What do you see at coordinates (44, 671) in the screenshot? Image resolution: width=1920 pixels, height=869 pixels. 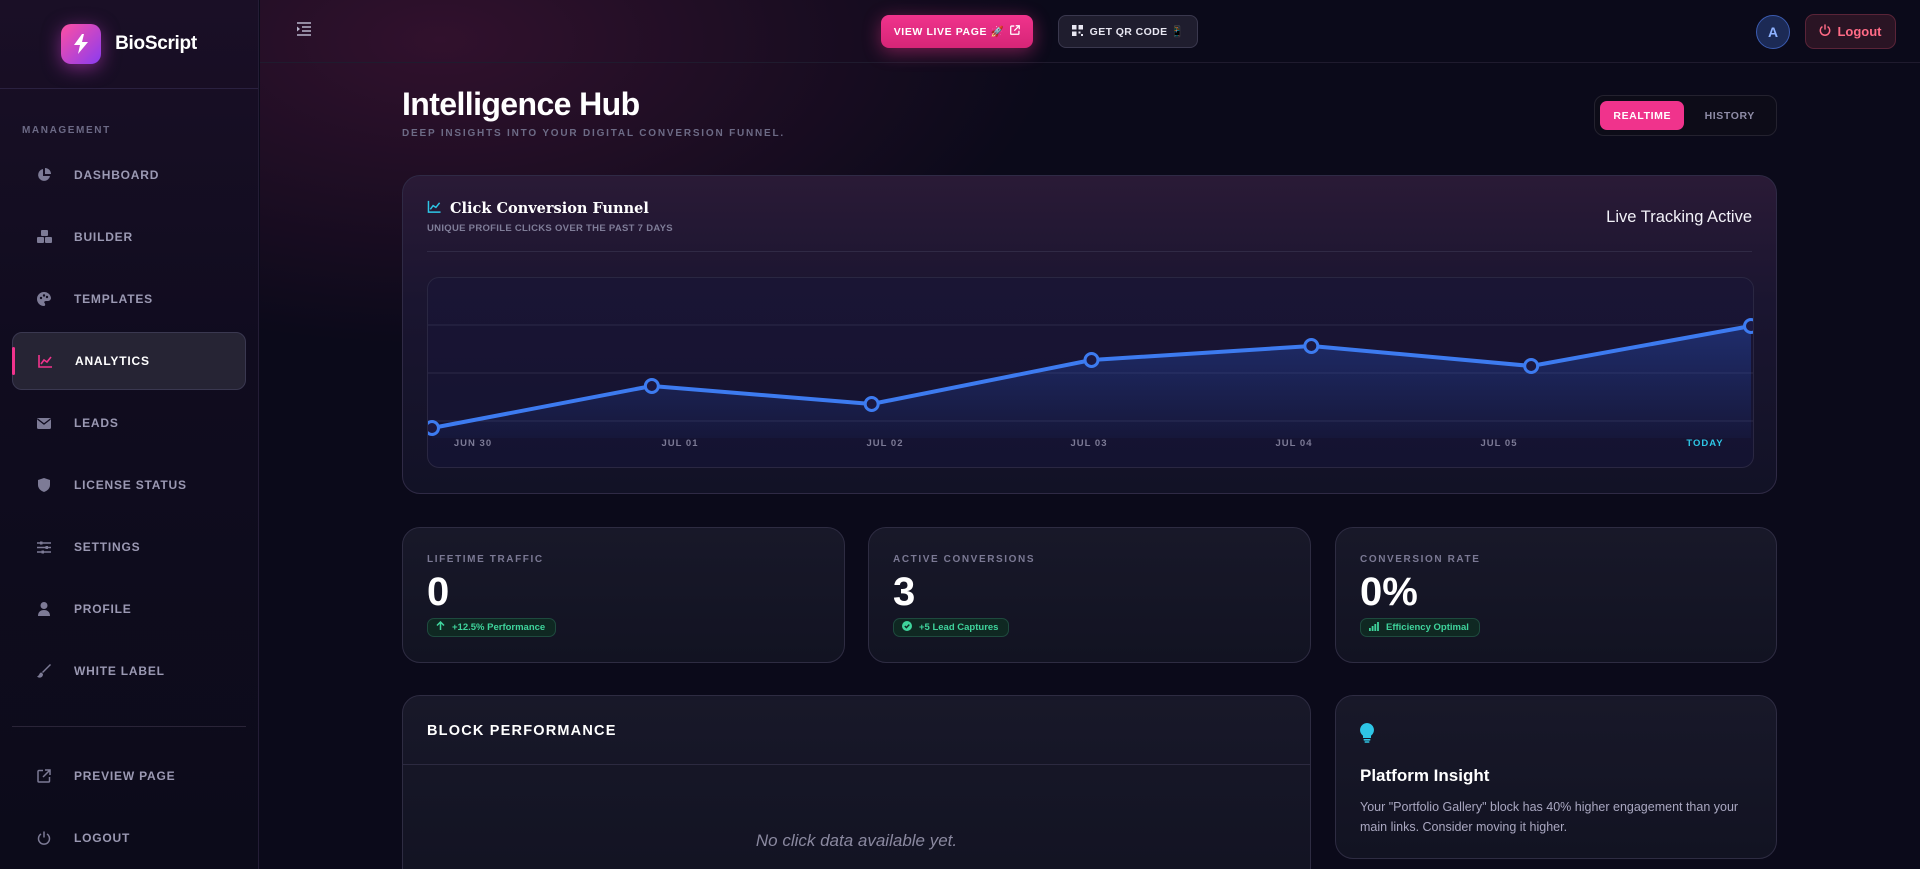 I see `brush-icon` at bounding box center [44, 671].